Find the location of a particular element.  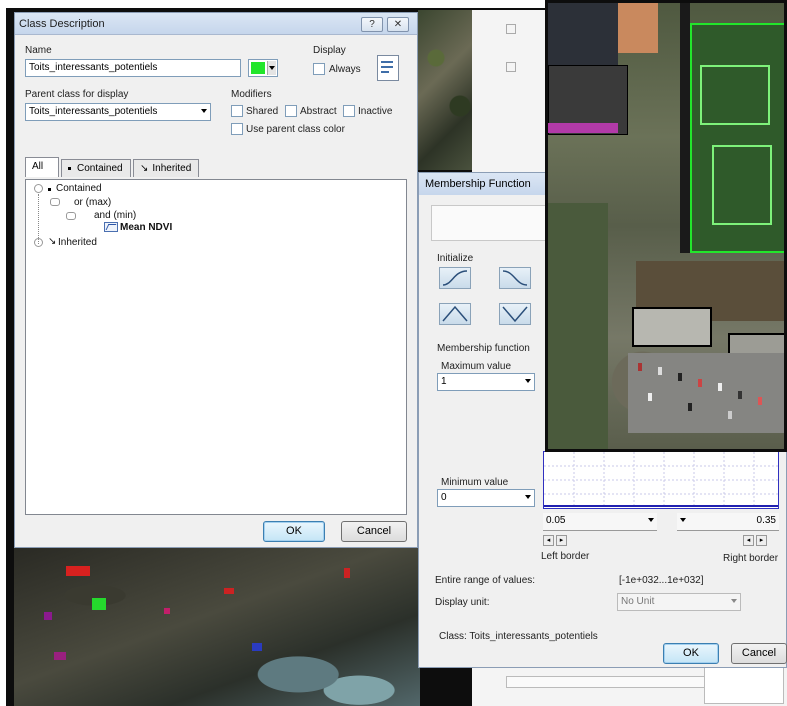

maximum-value-label: Maximum value is located at coordinates (476, 366).